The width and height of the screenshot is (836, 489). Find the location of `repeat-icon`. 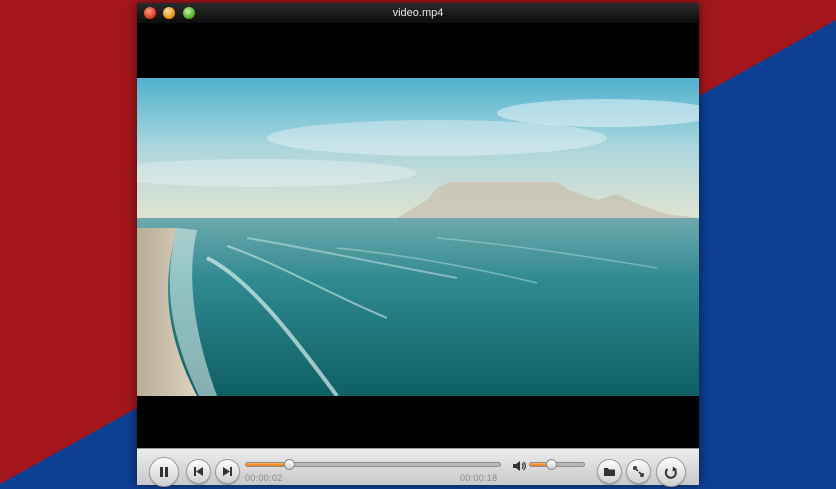

repeat-icon is located at coordinates (670, 472).